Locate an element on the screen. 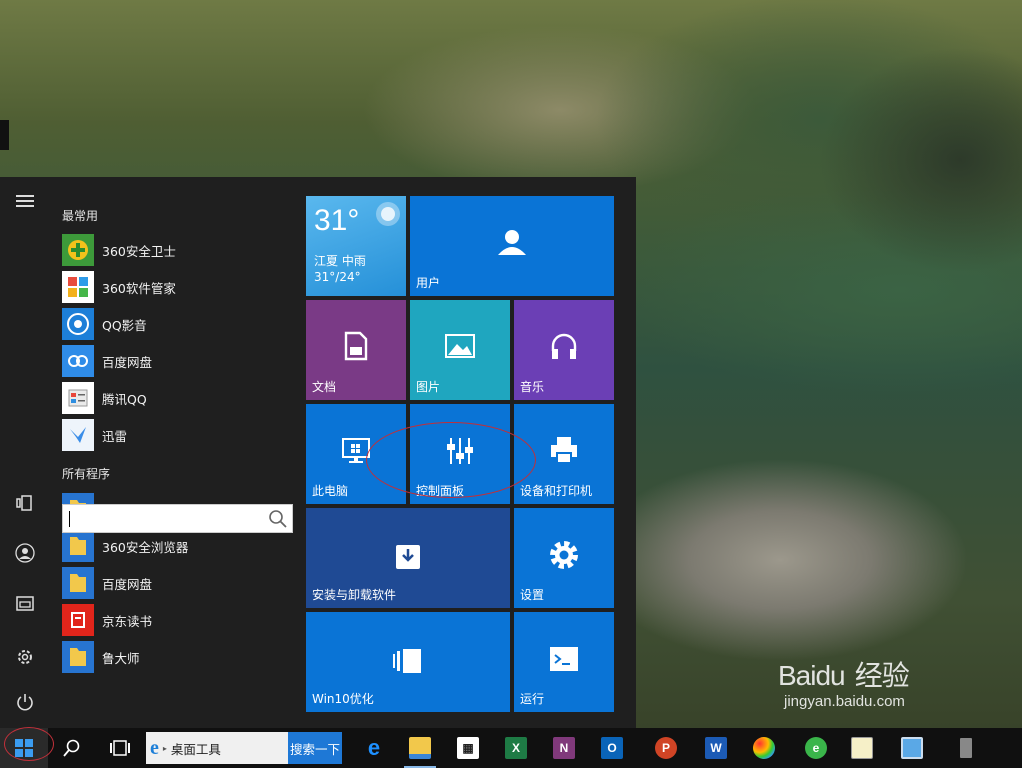  list-item: 鲁大师 is located at coordinates (177, 657).